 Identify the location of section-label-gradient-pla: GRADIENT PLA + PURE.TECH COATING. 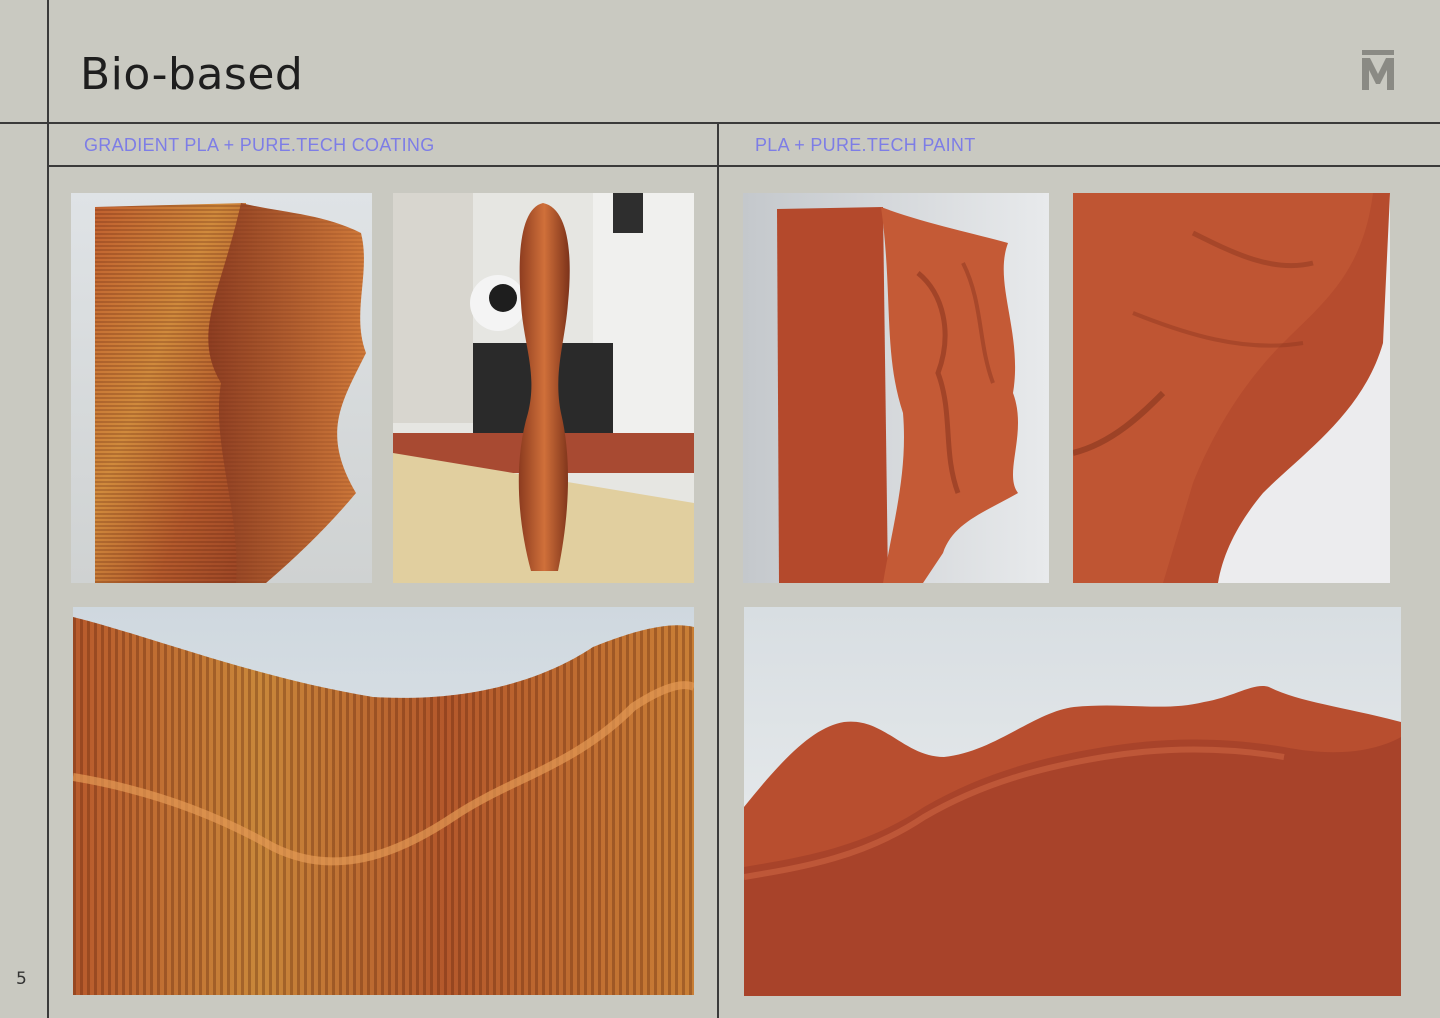
(259, 145).